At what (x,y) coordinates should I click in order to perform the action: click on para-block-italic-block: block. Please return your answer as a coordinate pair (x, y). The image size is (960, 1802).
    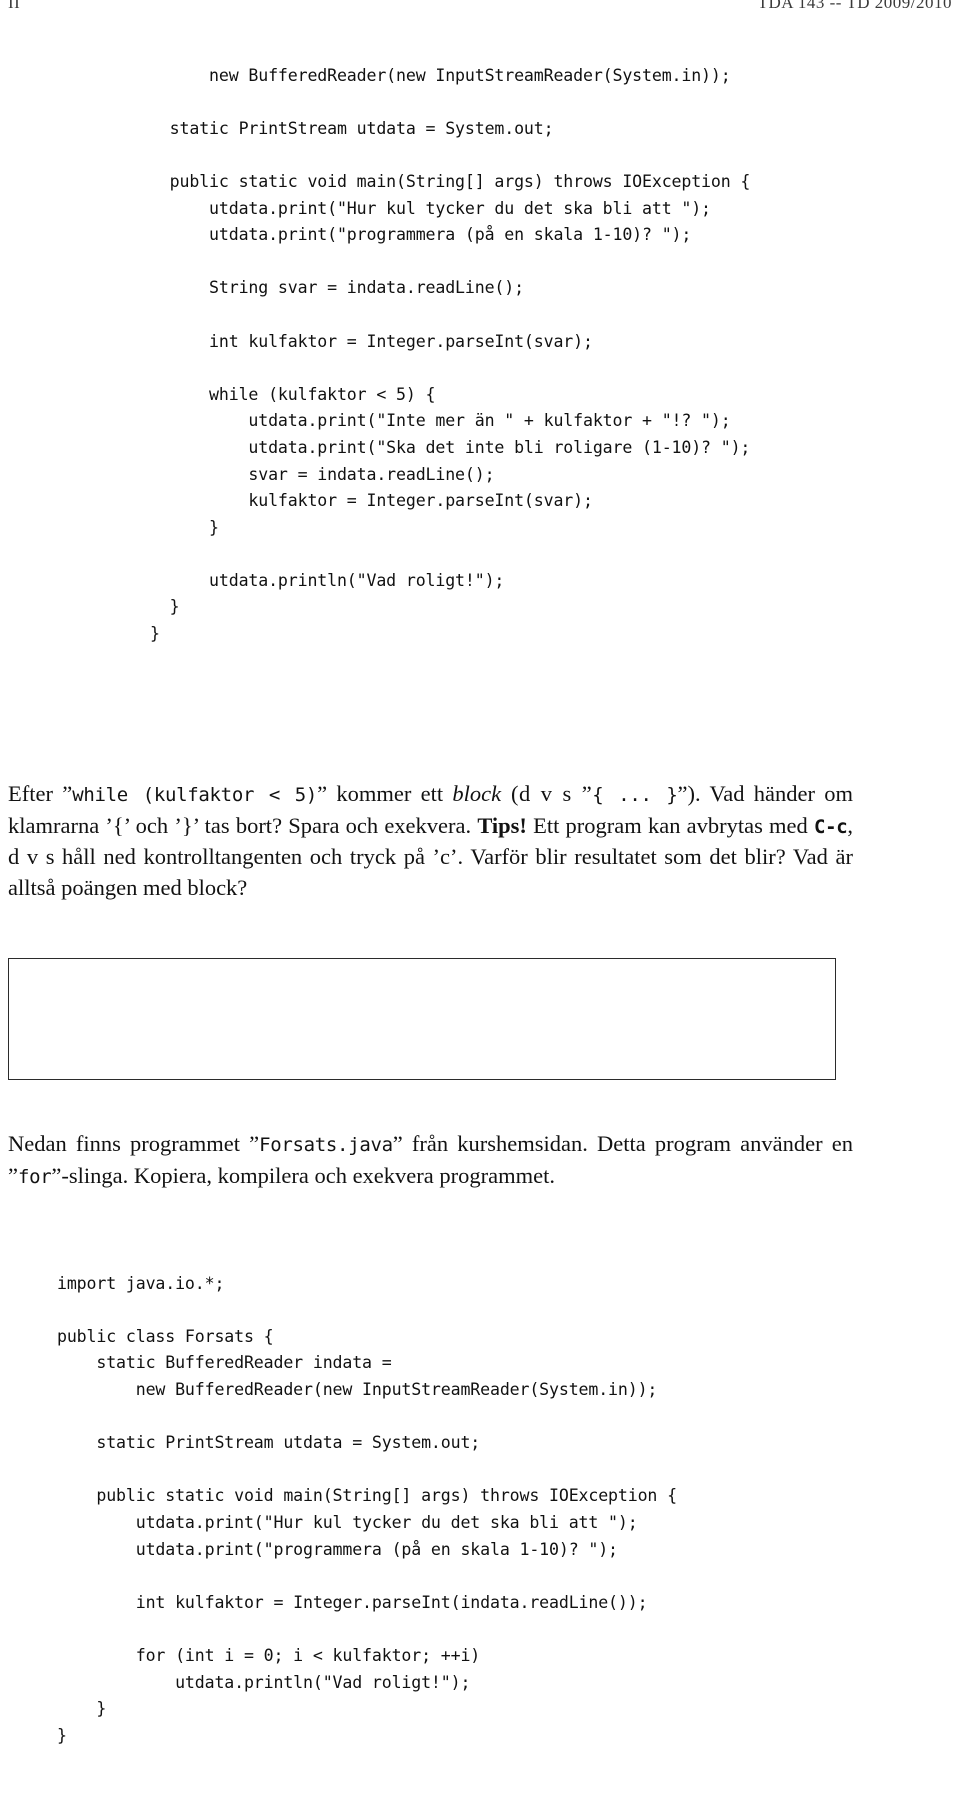
    Looking at the image, I should click on (477, 793).